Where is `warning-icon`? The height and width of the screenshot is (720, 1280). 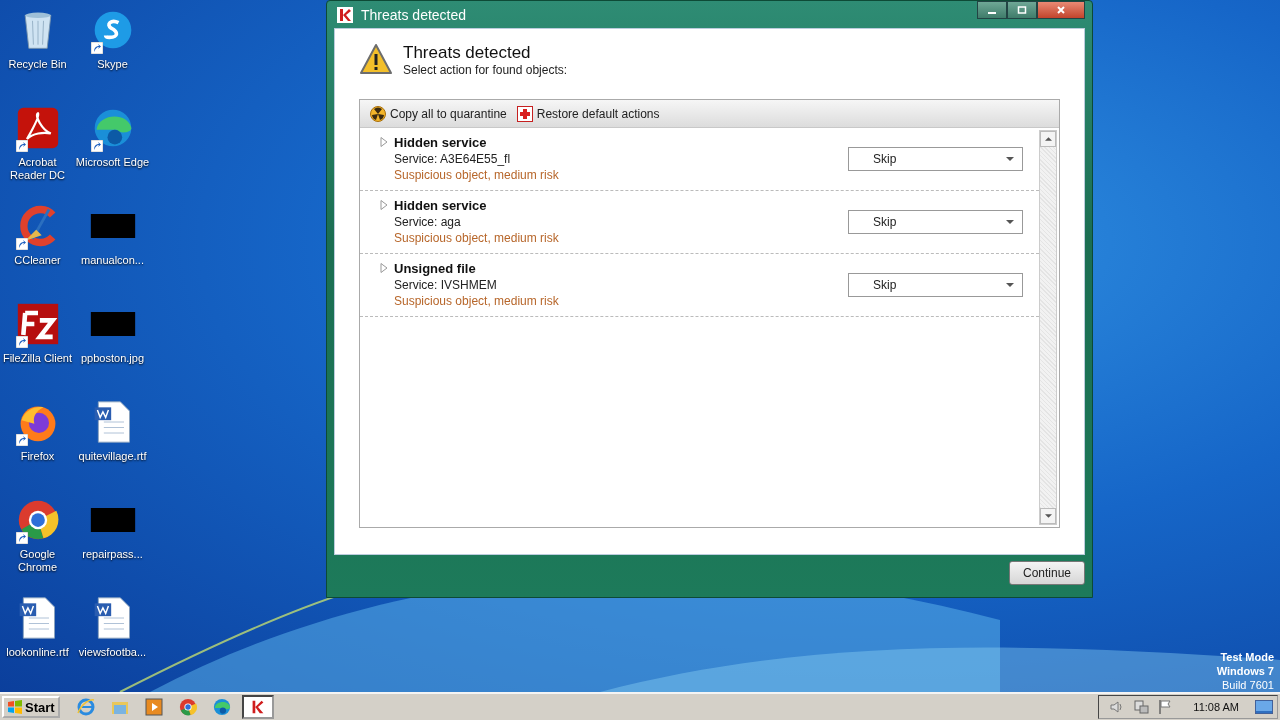
warning-icon is located at coordinates (376, 60).